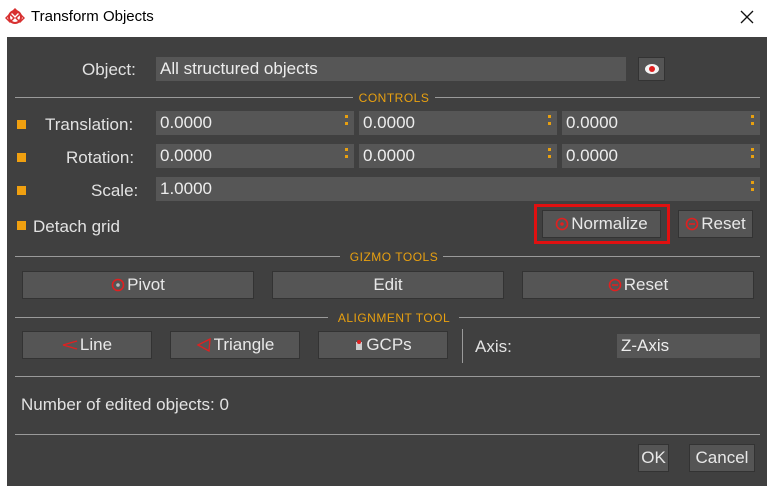 This screenshot has width=767, height=493. What do you see at coordinates (21, 190) in the screenshot?
I see `scale-indicator` at bounding box center [21, 190].